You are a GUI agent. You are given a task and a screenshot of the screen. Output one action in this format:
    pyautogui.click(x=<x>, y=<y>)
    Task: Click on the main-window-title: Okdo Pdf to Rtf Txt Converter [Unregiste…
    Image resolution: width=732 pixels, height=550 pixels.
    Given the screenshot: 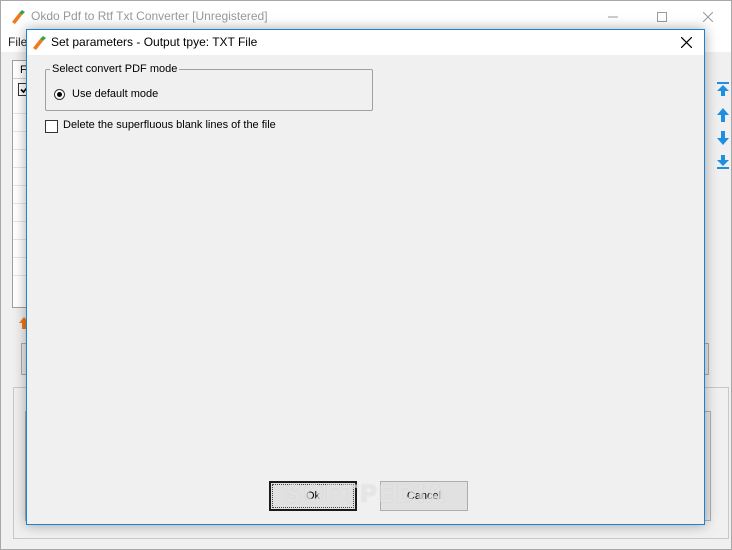 What is the action you would take?
    pyautogui.click(x=149, y=16)
    